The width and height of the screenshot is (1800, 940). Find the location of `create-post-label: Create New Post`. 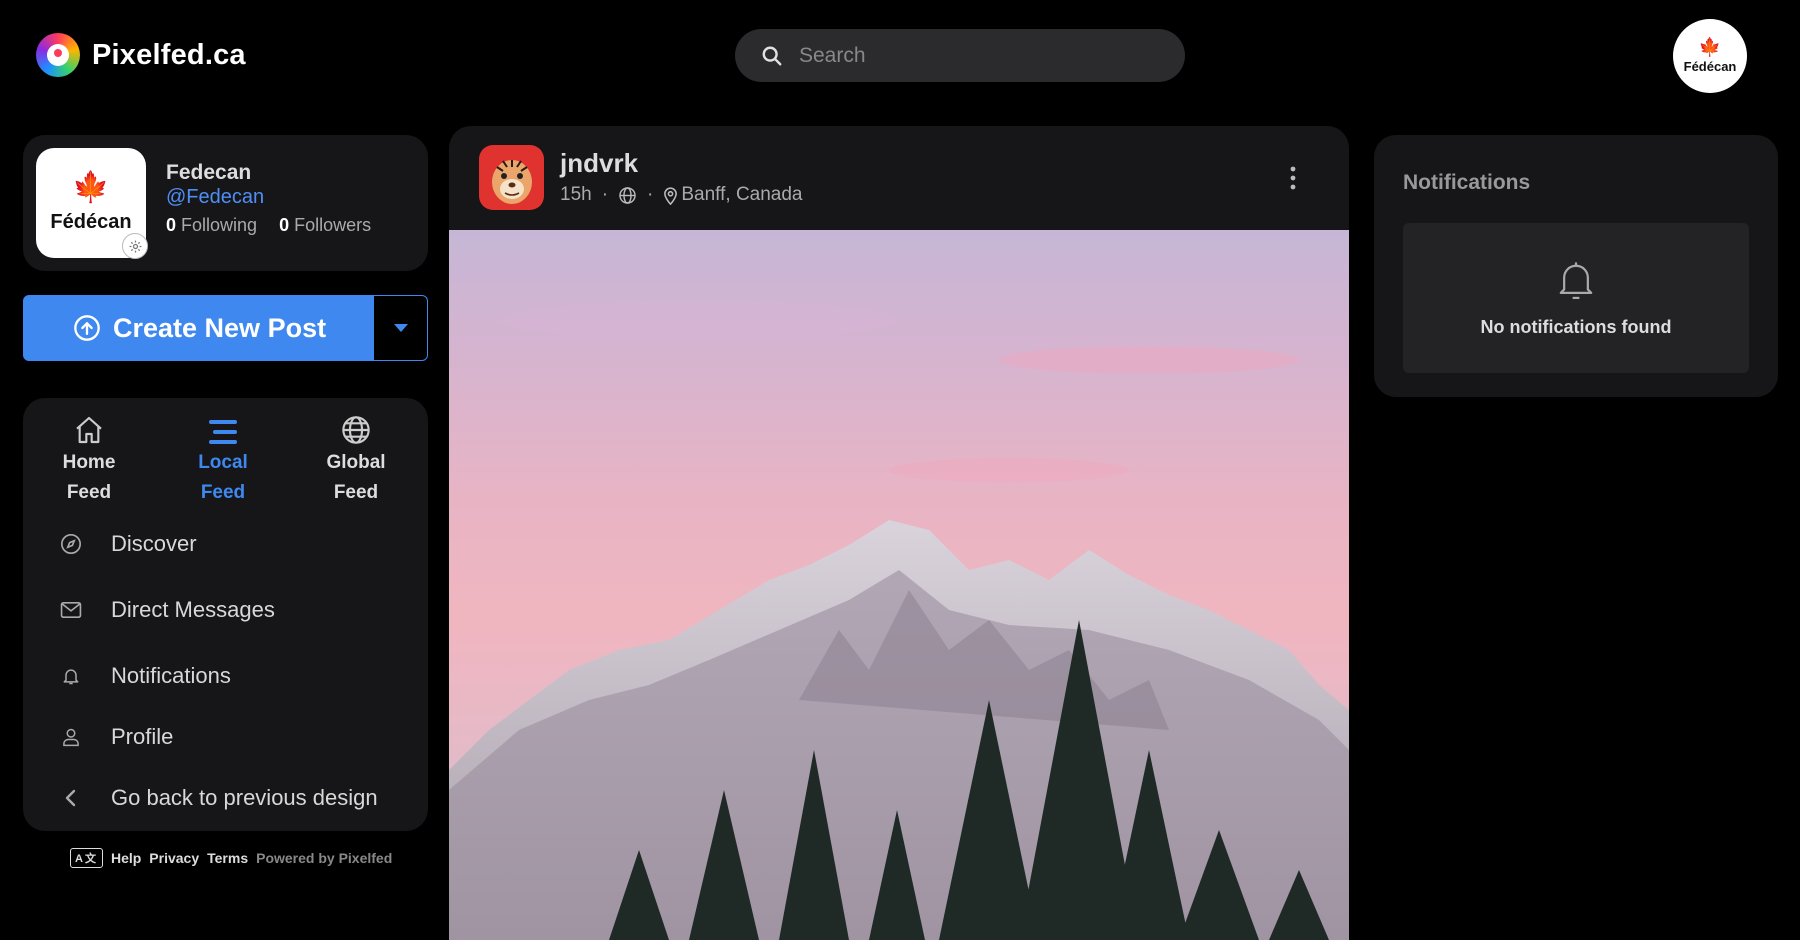

create-post-label: Create New Post is located at coordinates (220, 327).